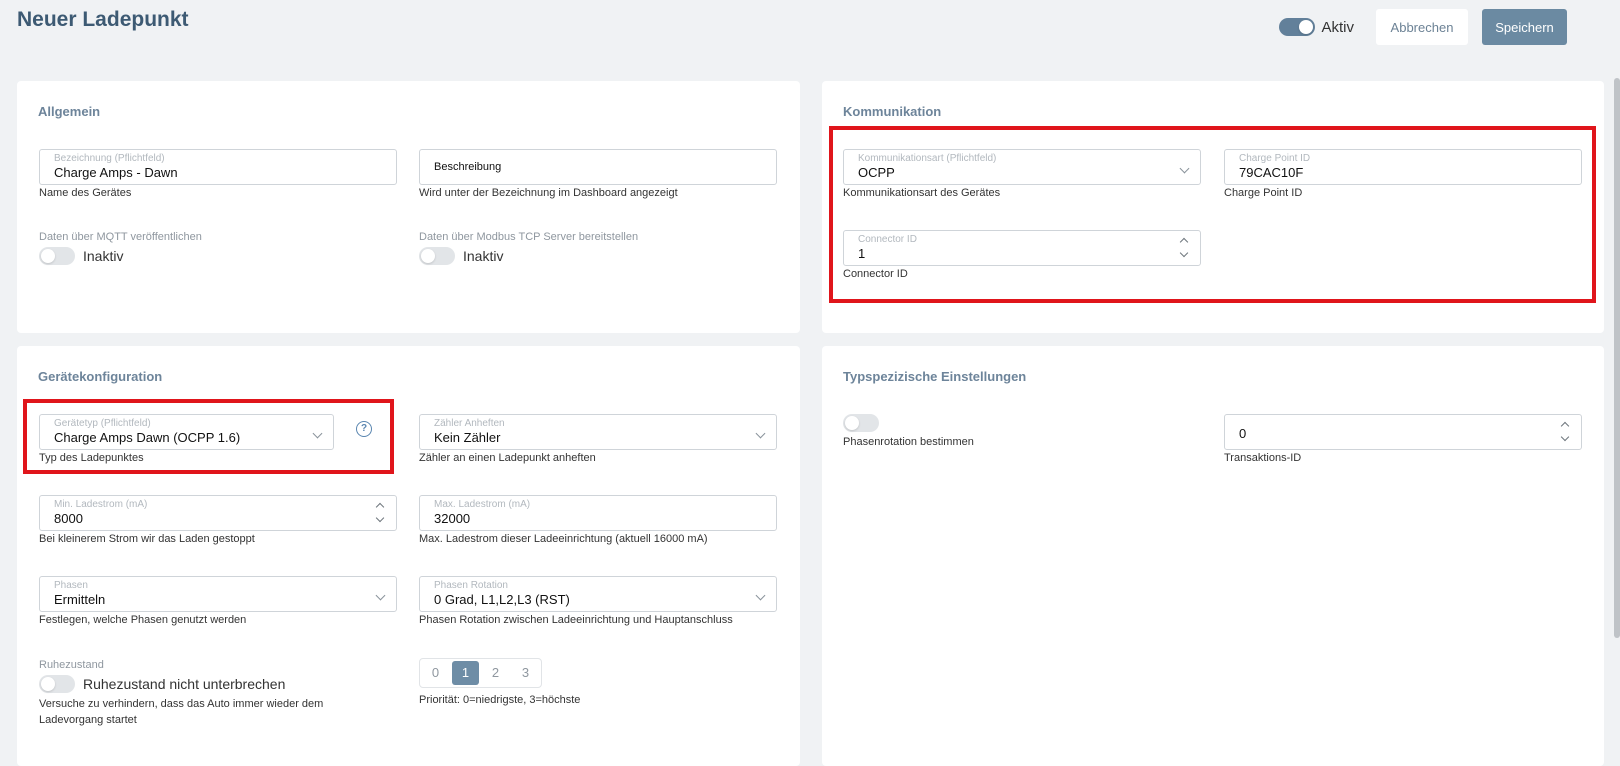  What do you see at coordinates (502, 599) in the screenshot?
I see `phasen-rotation-value: 0 Grad, L1,L2,L3 (RST)` at bounding box center [502, 599].